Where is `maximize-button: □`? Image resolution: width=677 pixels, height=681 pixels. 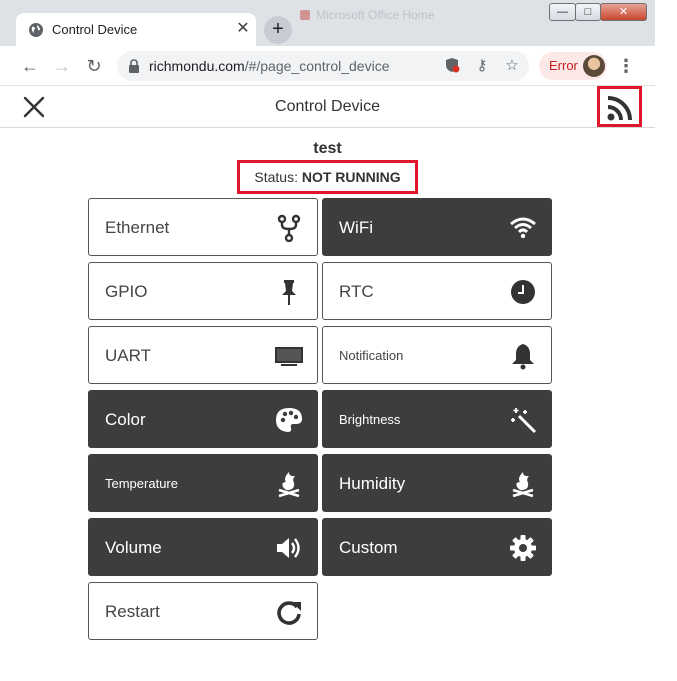 maximize-button: □ is located at coordinates (588, 12).